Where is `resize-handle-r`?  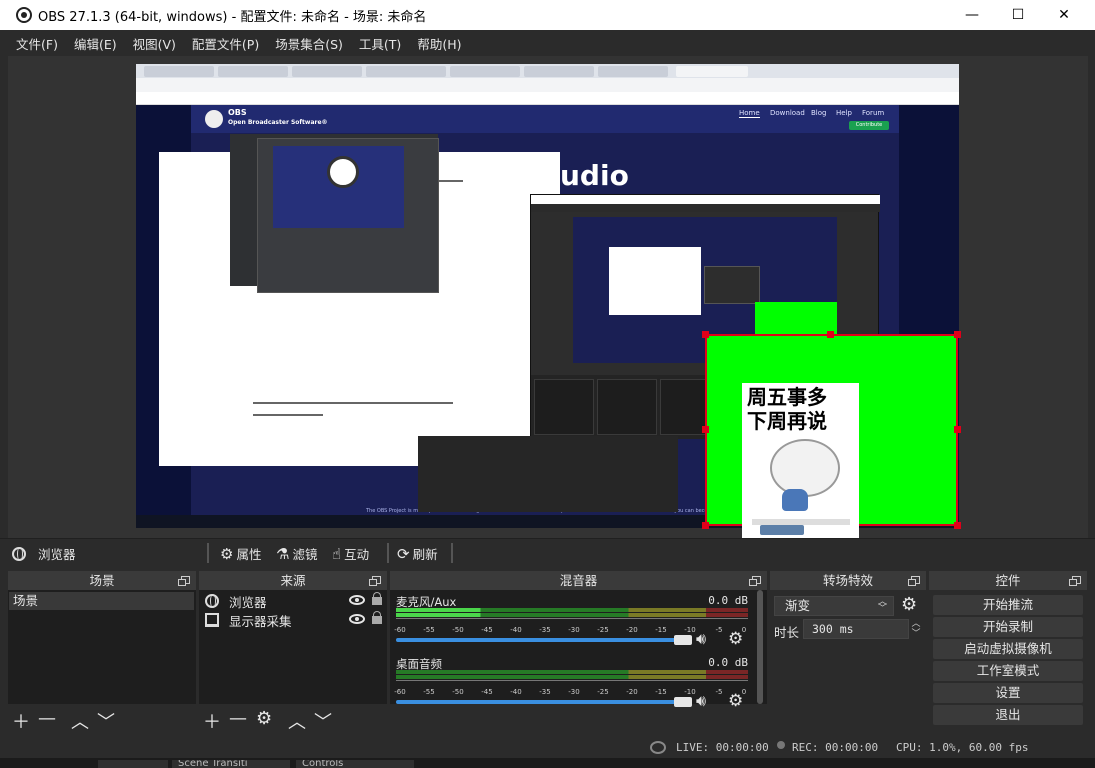 resize-handle-r is located at coordinates (957, 429).